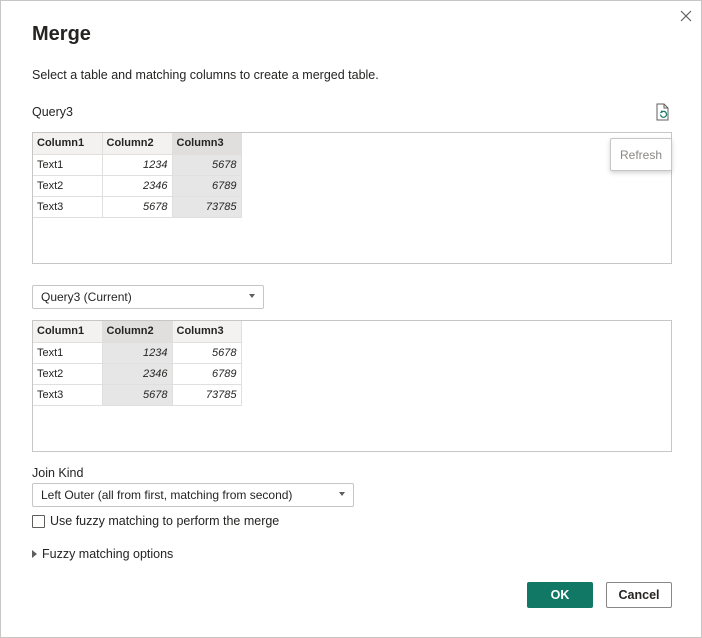 Image resolution: width=702 pixels, height=638 pixels. Describe the element at coordinates (86, 297) in the screenshot. I see `second-query-dropdown-value: Query3 (Current)` at that location.